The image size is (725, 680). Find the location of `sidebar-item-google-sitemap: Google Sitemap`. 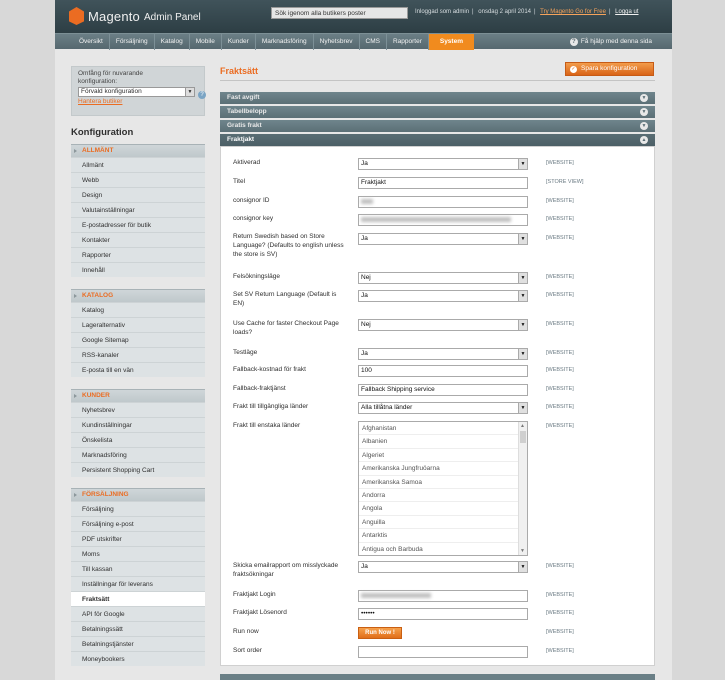

sidebar-item-google-sitemap: Google Sitemap is located at coordinates (138, 339).